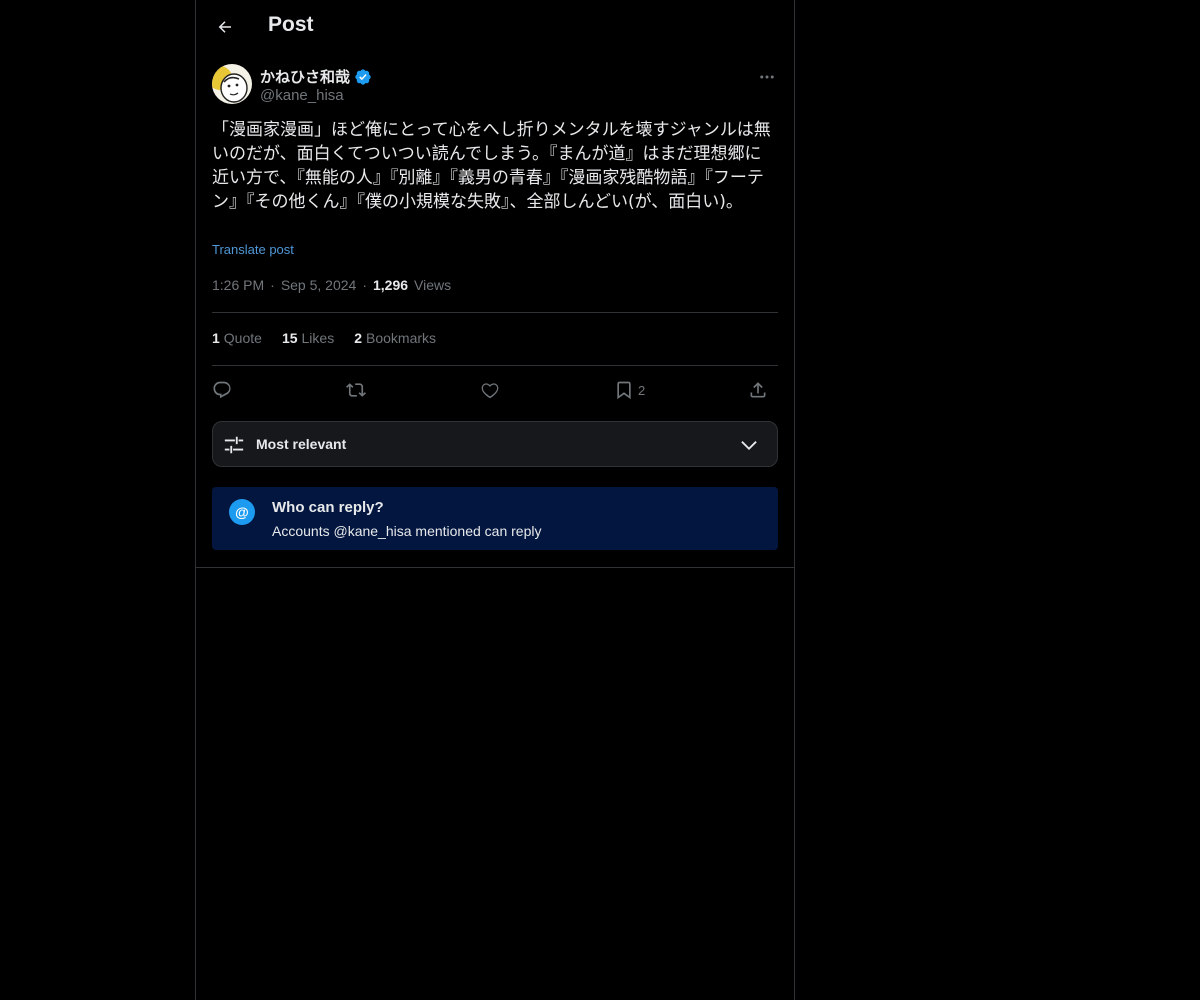 This screenshot has width=1200, height=1000. What do you see at coordinates (495, 92) in the screenshot?
I see `post-author: かねひさ和哉 @kane_hisa` at bounding box center [495, 92].